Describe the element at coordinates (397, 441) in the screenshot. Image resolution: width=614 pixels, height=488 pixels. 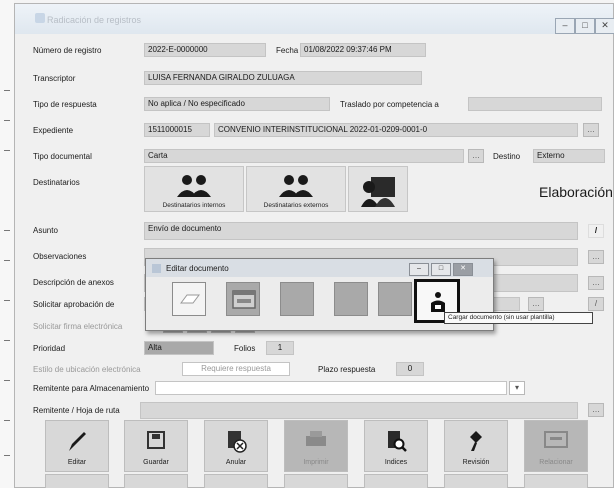
I see `search-document-icon` at that location.